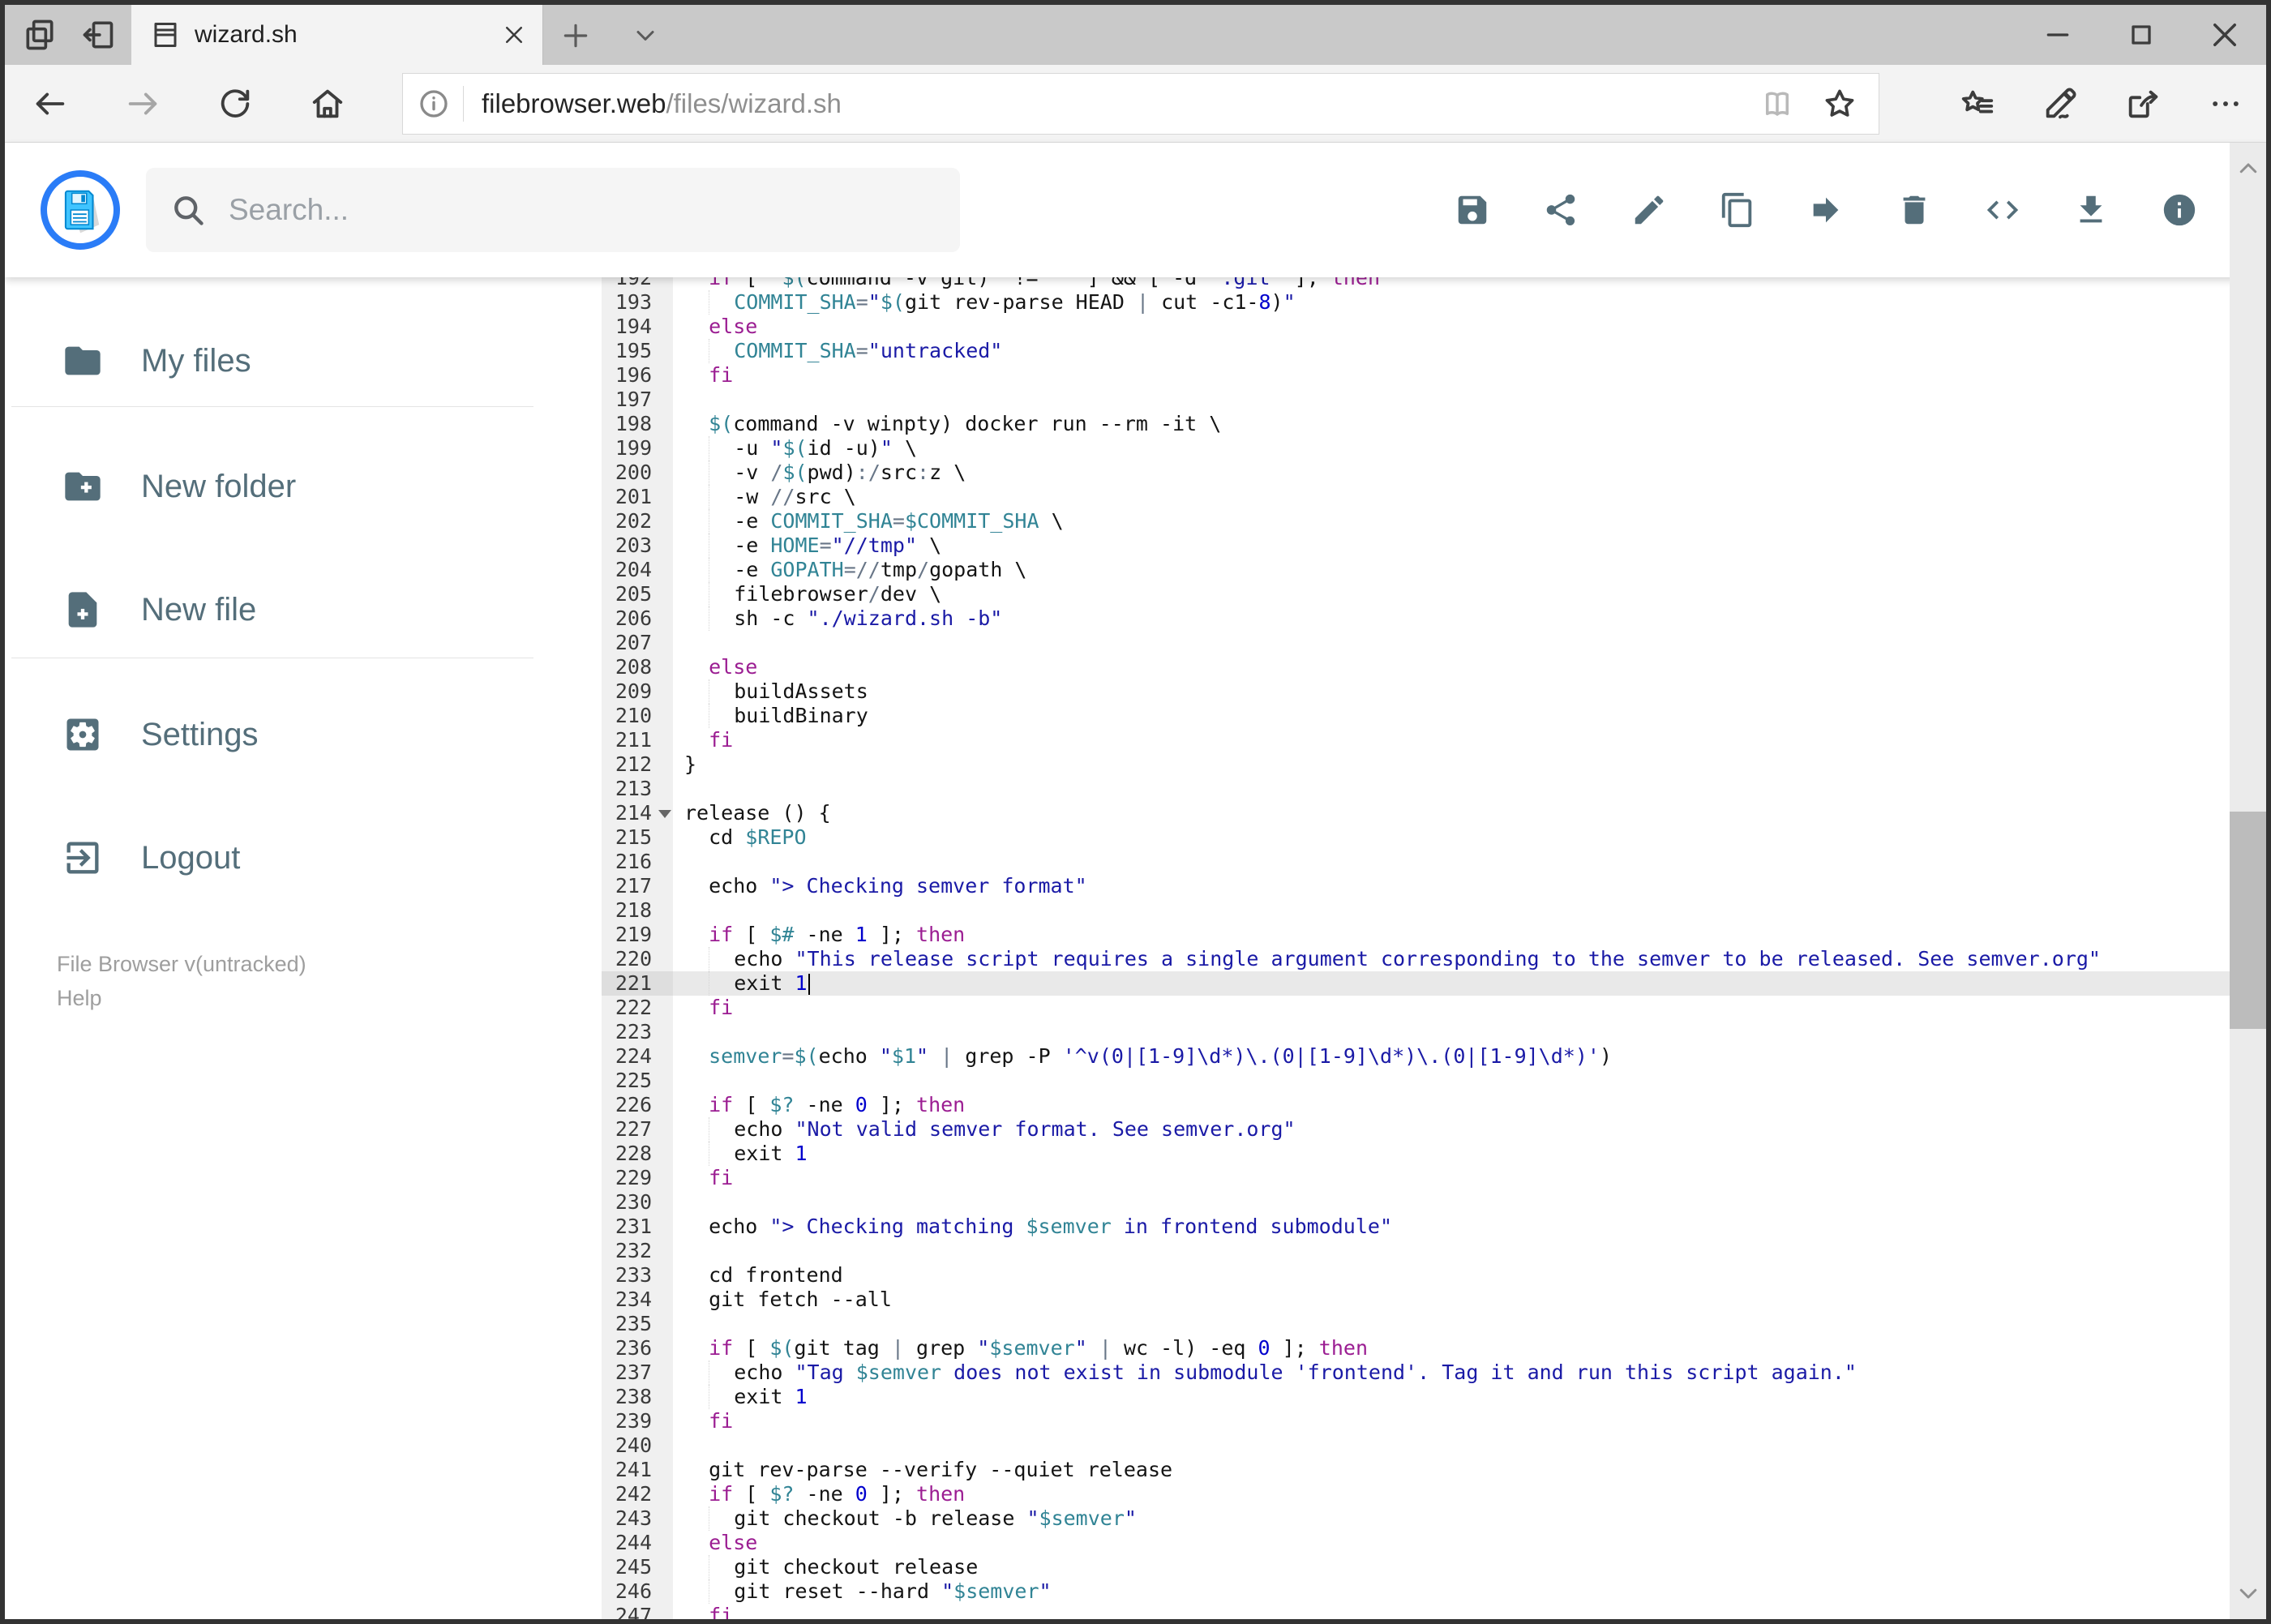  What do you see at coordinates (1416, 984) in the screenshot?
I see `code-line: 221 exit 1` at bounding box center [1416, 984].